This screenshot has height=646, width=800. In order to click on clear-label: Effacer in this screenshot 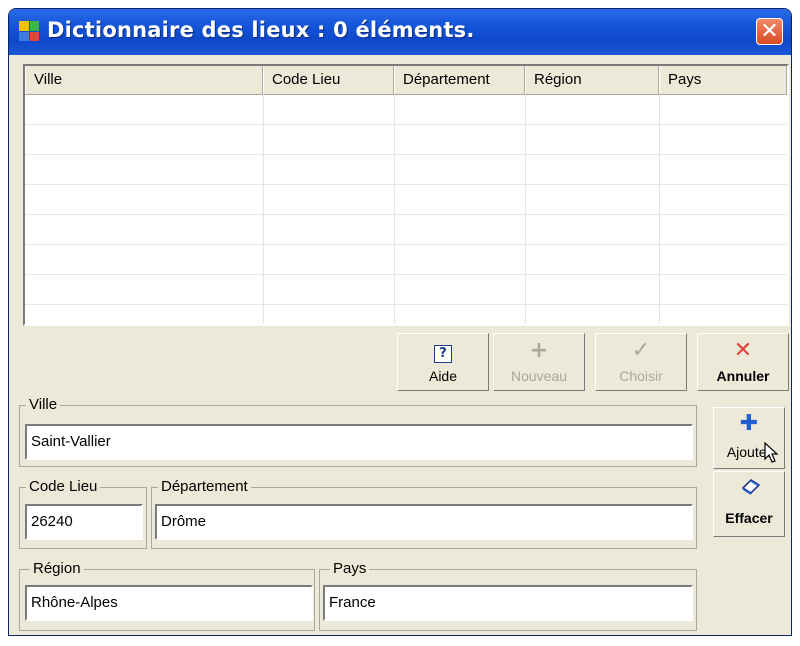, I will do `click(749, 518)`.